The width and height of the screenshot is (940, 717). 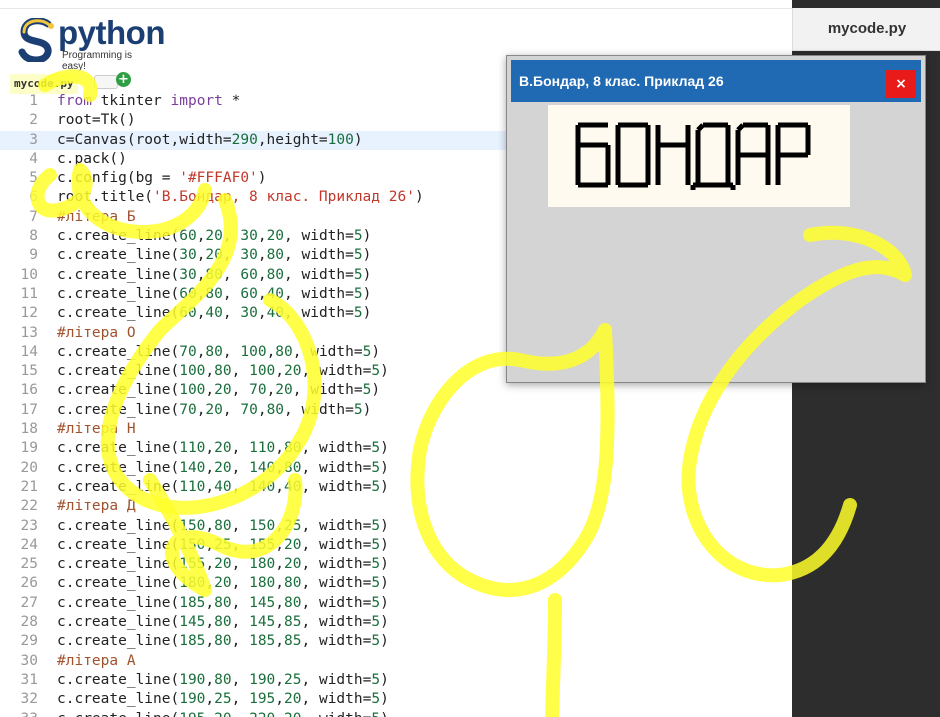 I want to click on code-text: #літера Б, so click(x=96, y=217).